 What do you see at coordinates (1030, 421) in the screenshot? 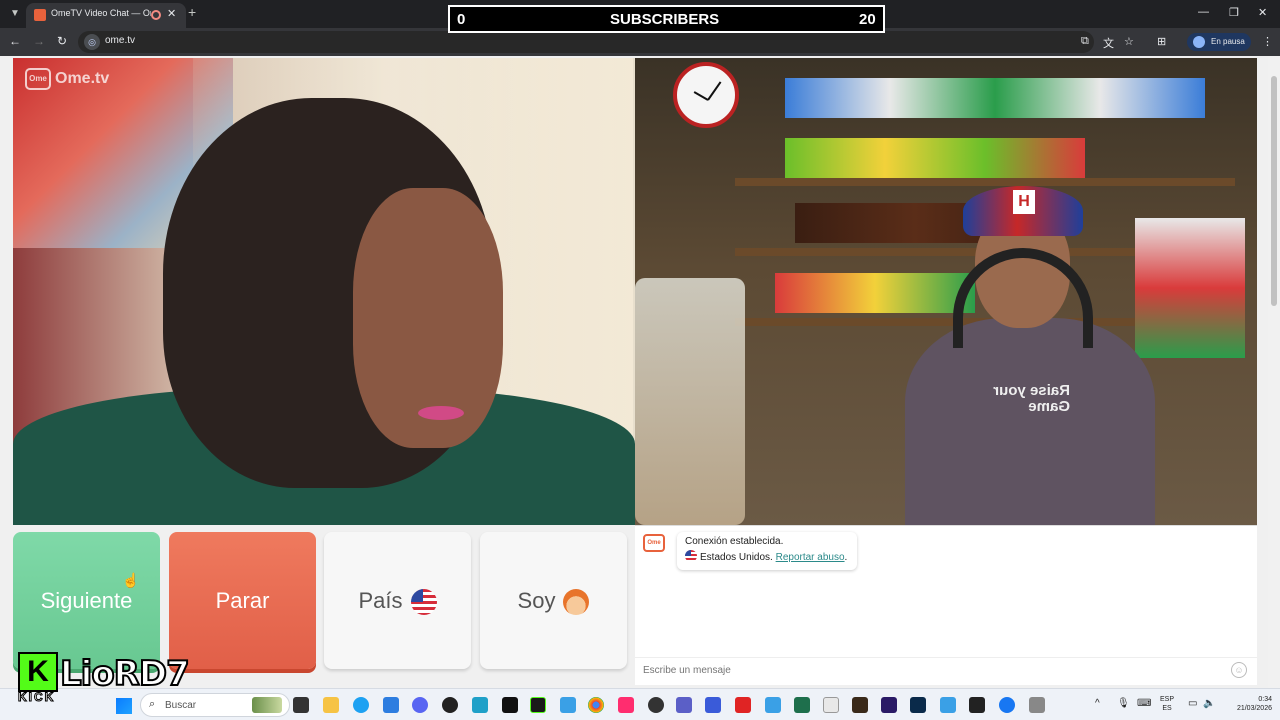
I see `streamer-shirt` at bounding box center [1030, 421].